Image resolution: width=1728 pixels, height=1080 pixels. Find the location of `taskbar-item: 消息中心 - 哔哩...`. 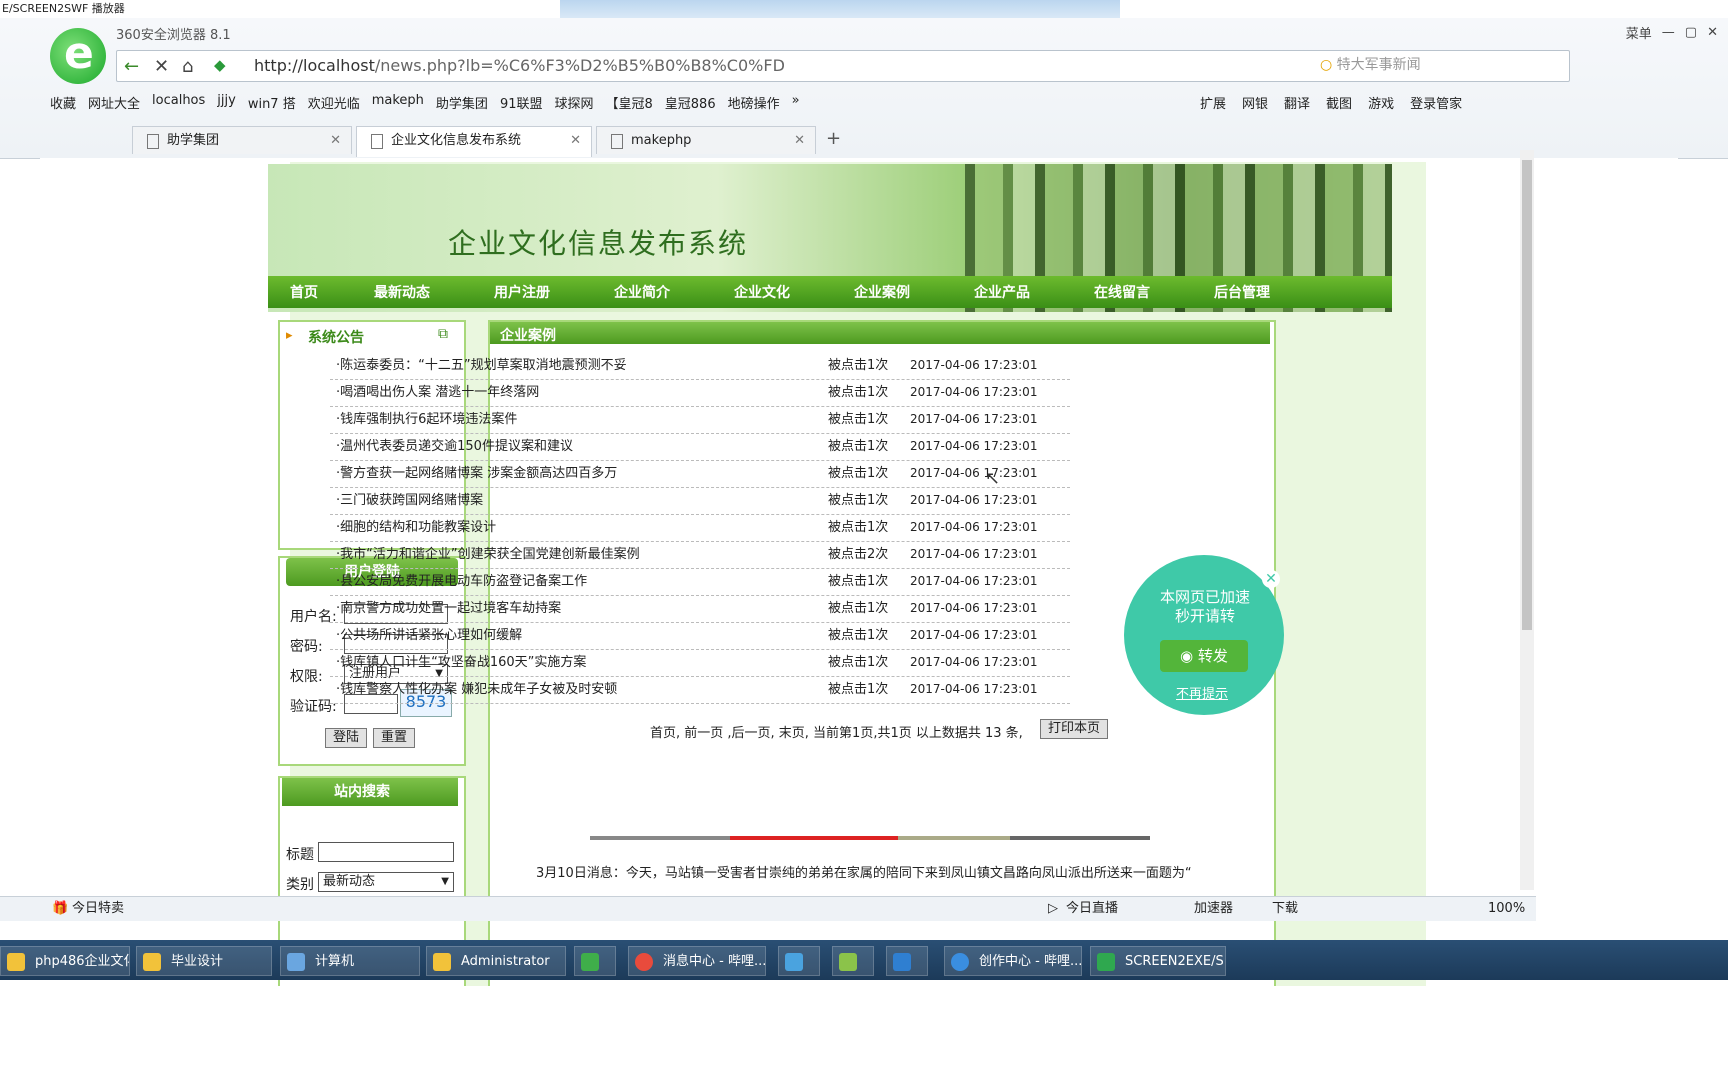

taskbar-item: 消息中心 - 哔哩... is located at coordinates (697, 961).